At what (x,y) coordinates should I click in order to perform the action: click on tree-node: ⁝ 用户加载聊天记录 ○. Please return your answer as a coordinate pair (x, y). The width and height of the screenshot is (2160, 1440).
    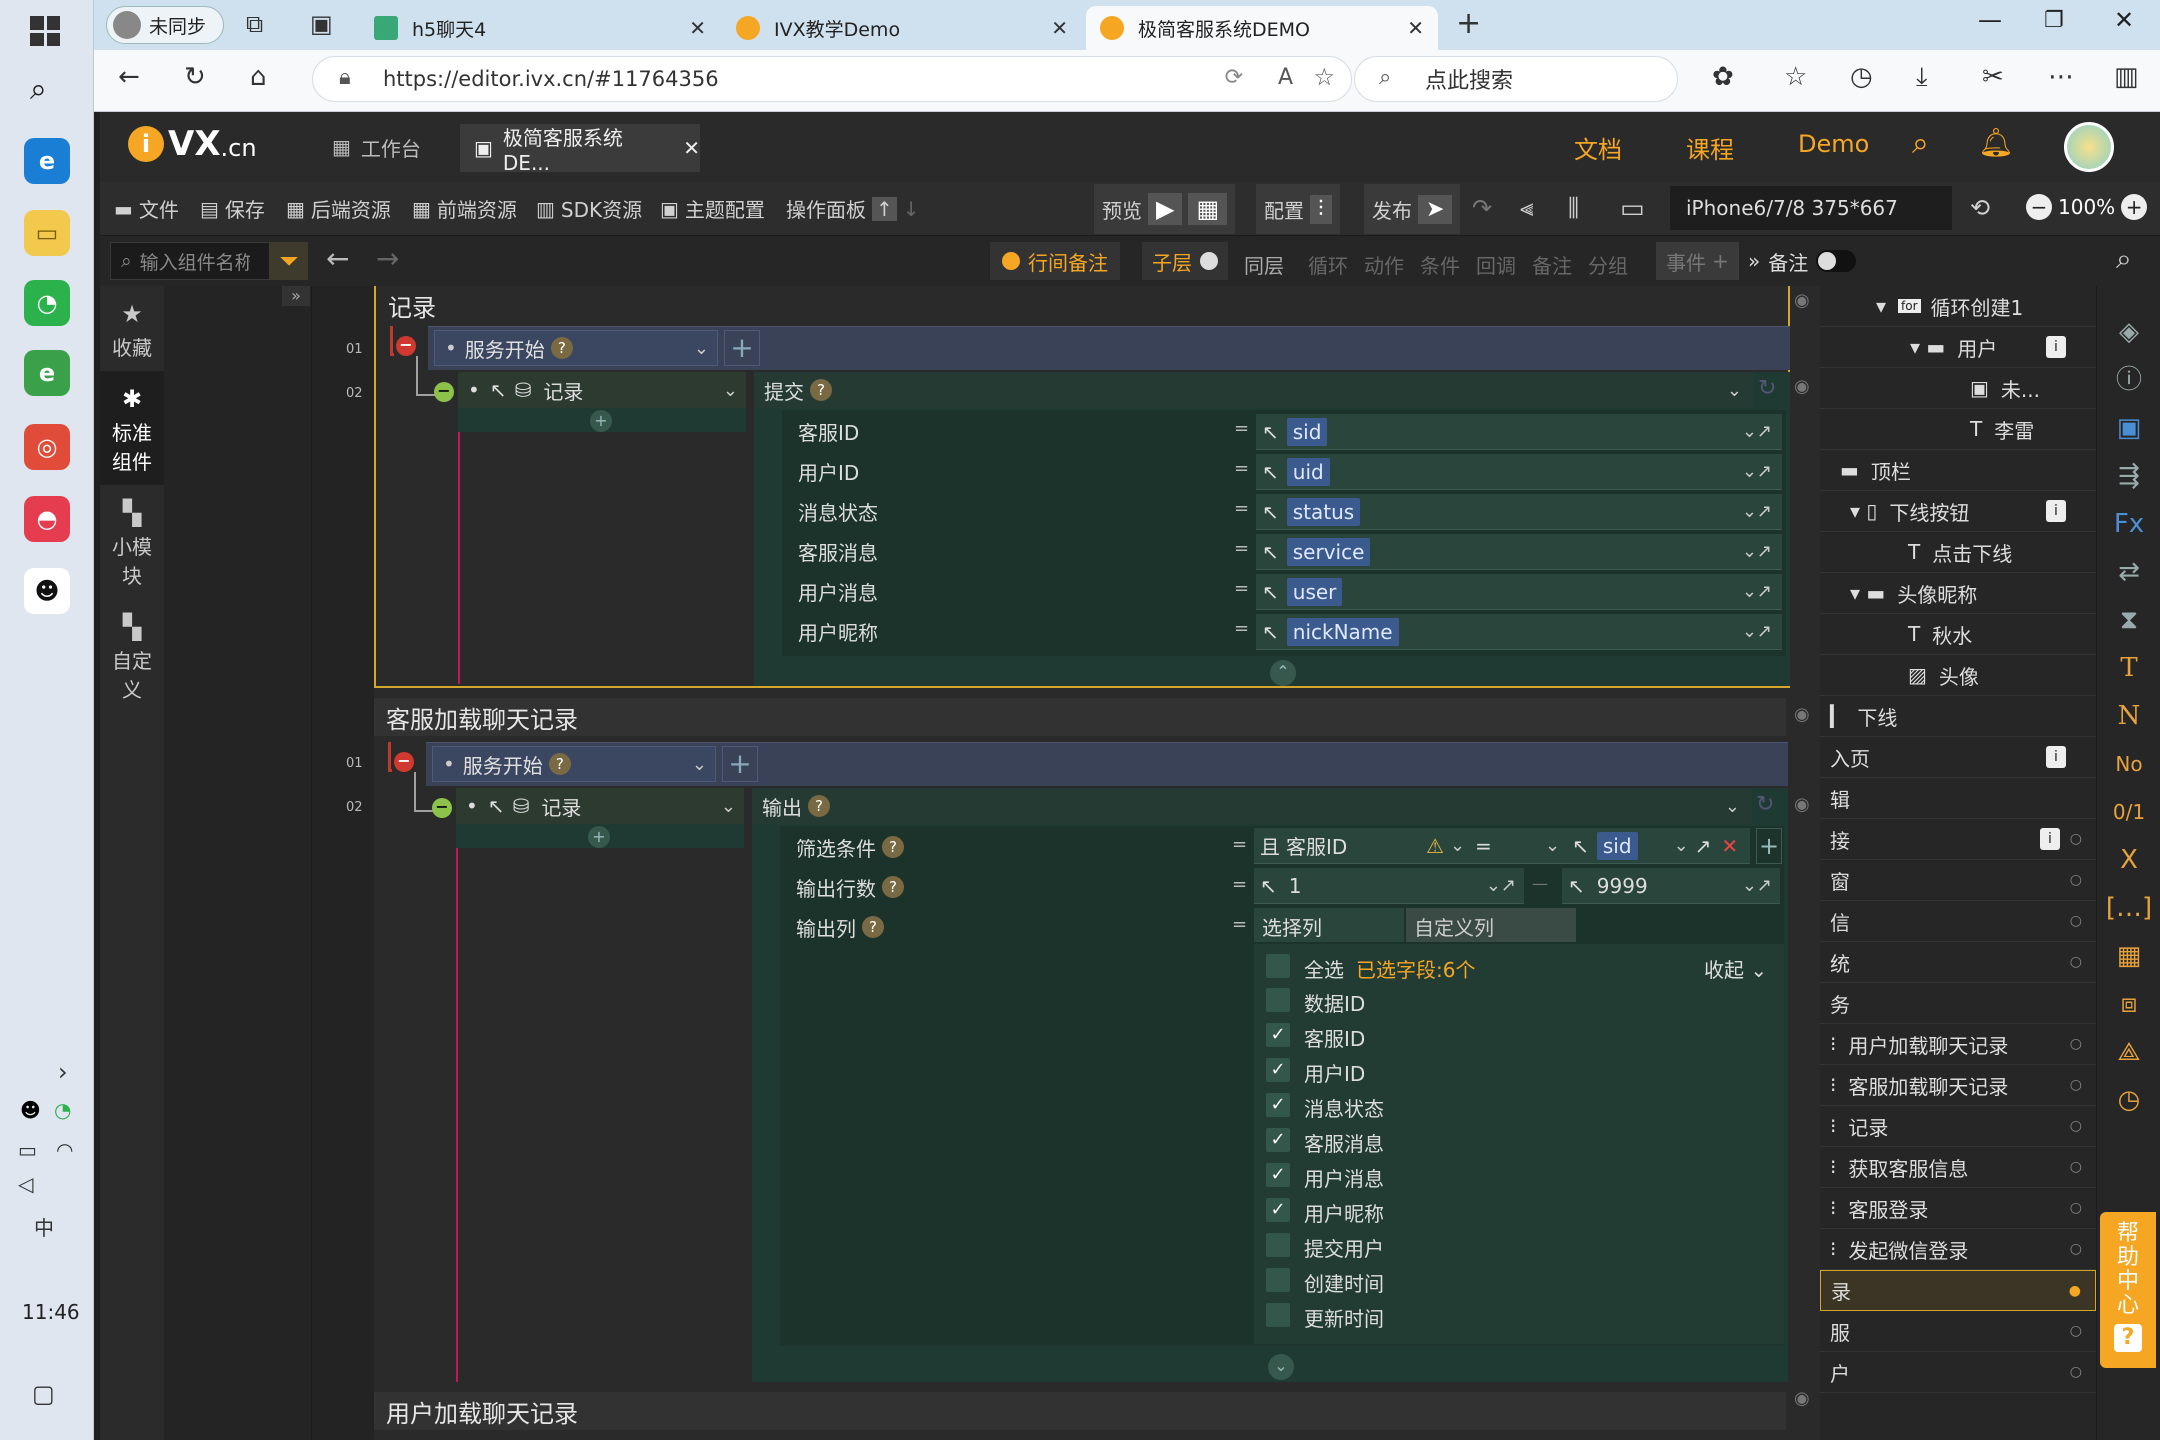
    Looking at the image, I should click on (1958, 1044).